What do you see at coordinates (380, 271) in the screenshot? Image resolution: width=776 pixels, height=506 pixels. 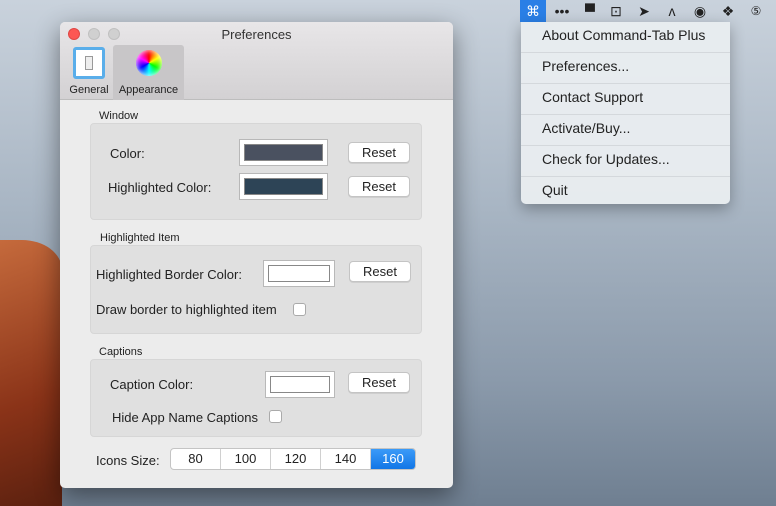 I see `border-color-reset-button: Reset` at bounding box center [380, 271].